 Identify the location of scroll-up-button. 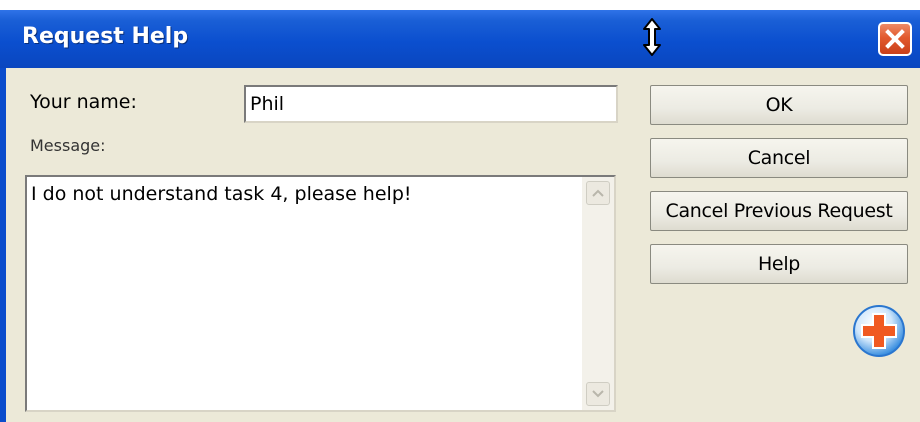
(598, 193).